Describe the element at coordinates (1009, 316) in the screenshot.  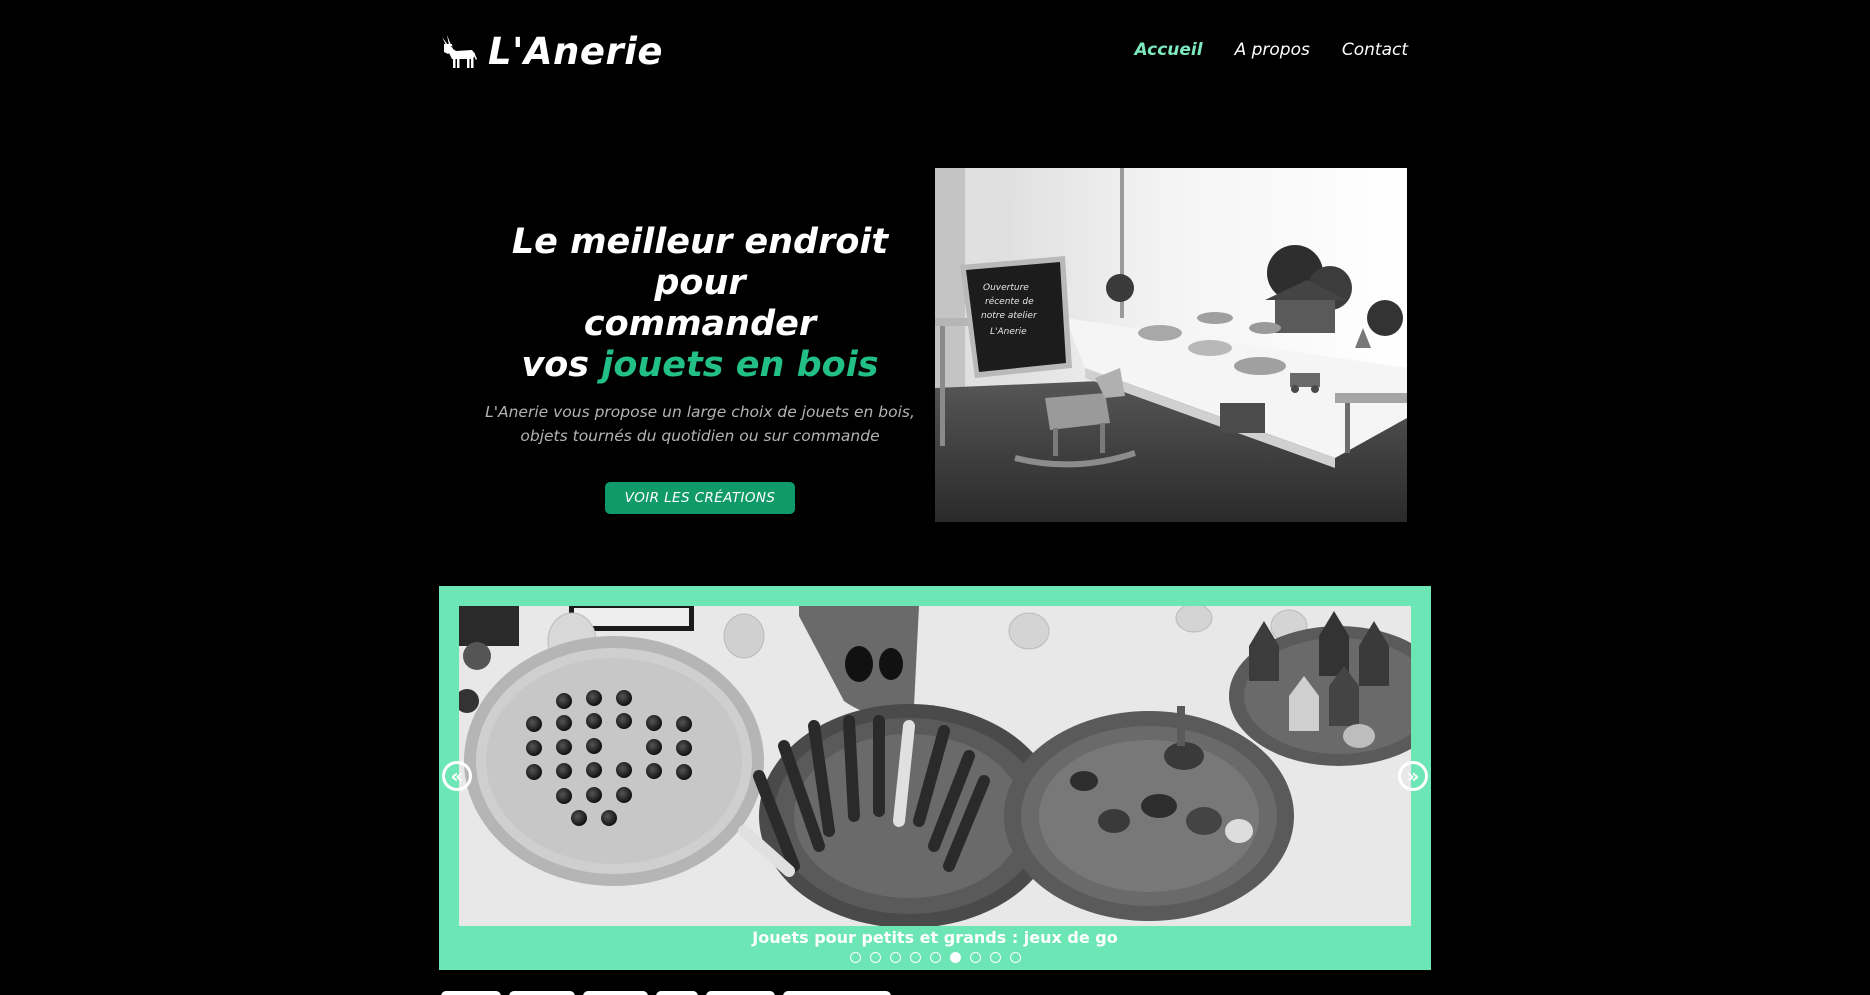
I see `svg-text: notre atelier` at that location.